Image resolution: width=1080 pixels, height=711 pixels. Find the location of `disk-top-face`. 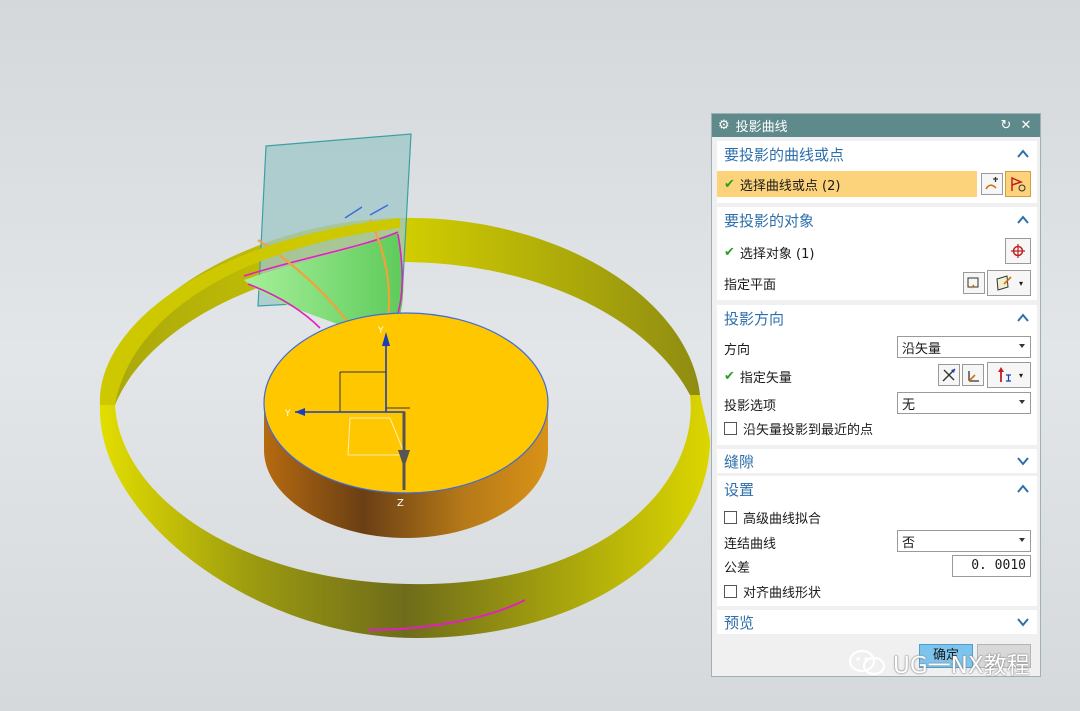

disk-top-face is located at coordinates (406, 403).